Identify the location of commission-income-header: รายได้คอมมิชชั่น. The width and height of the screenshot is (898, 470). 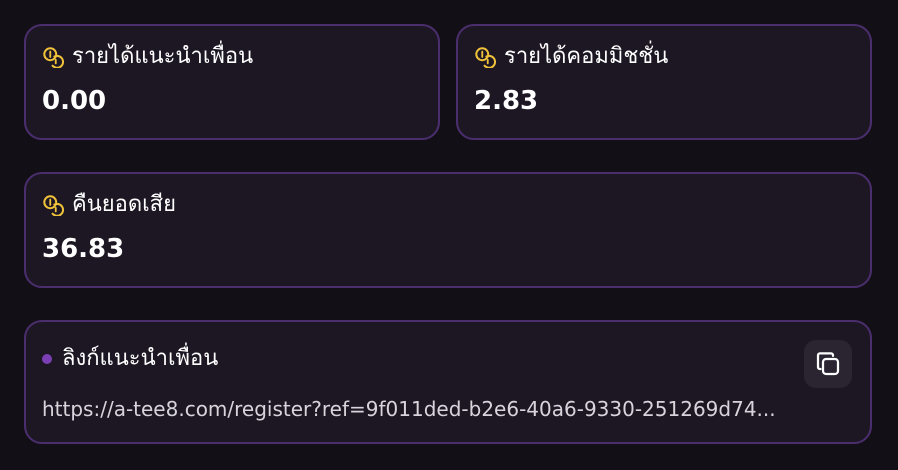
(571, 57).